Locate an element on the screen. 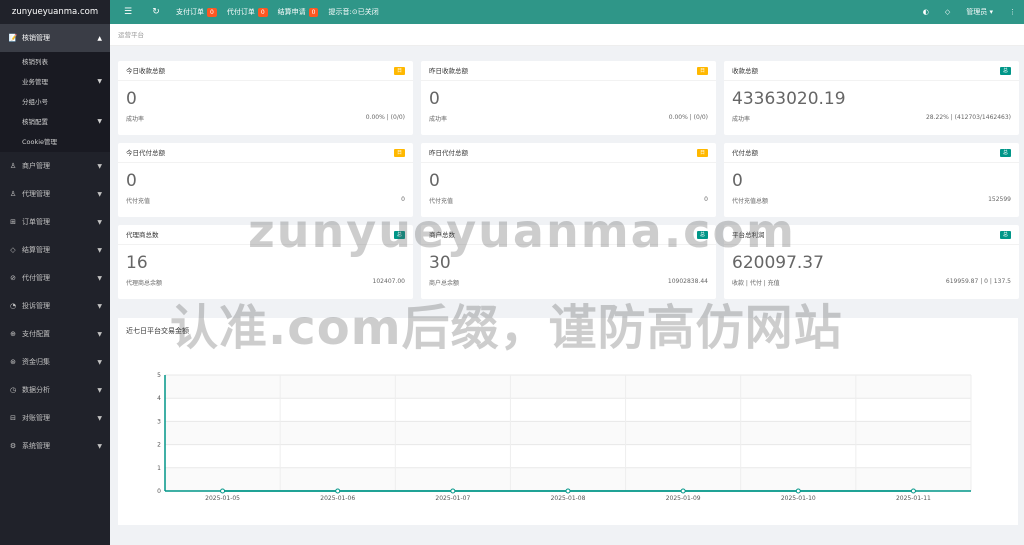  menu-icon-6: ◔ is located at coordinates (13, 306).